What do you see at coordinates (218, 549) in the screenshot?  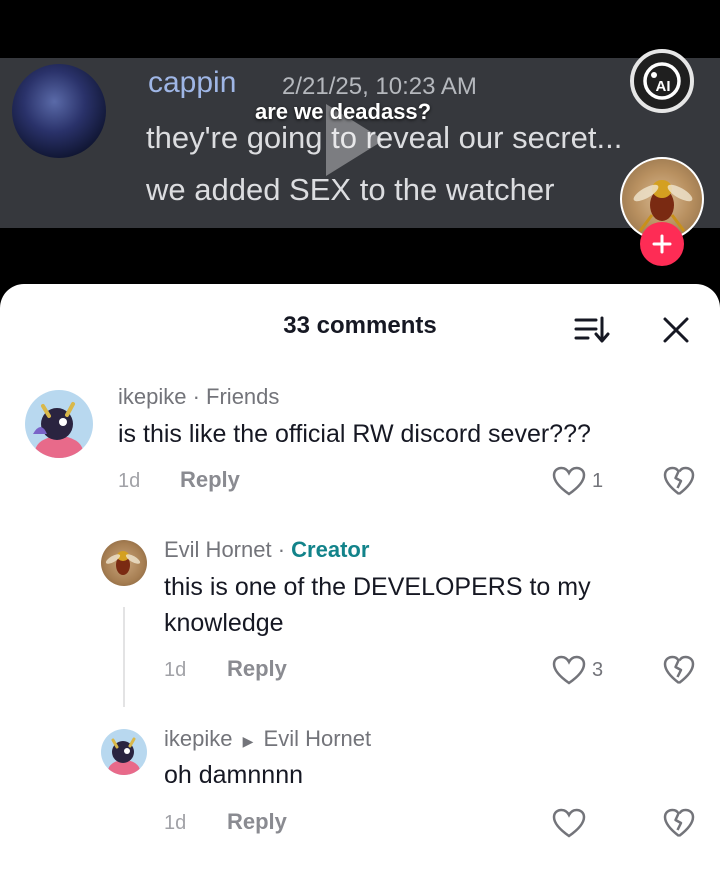 I see `reply-author-name: Evil Hornet` at bounding box center [218, 549].